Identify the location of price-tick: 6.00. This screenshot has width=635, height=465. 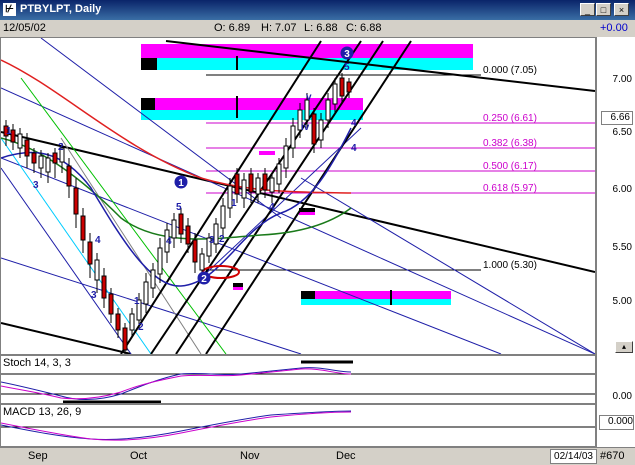
(622, 189).